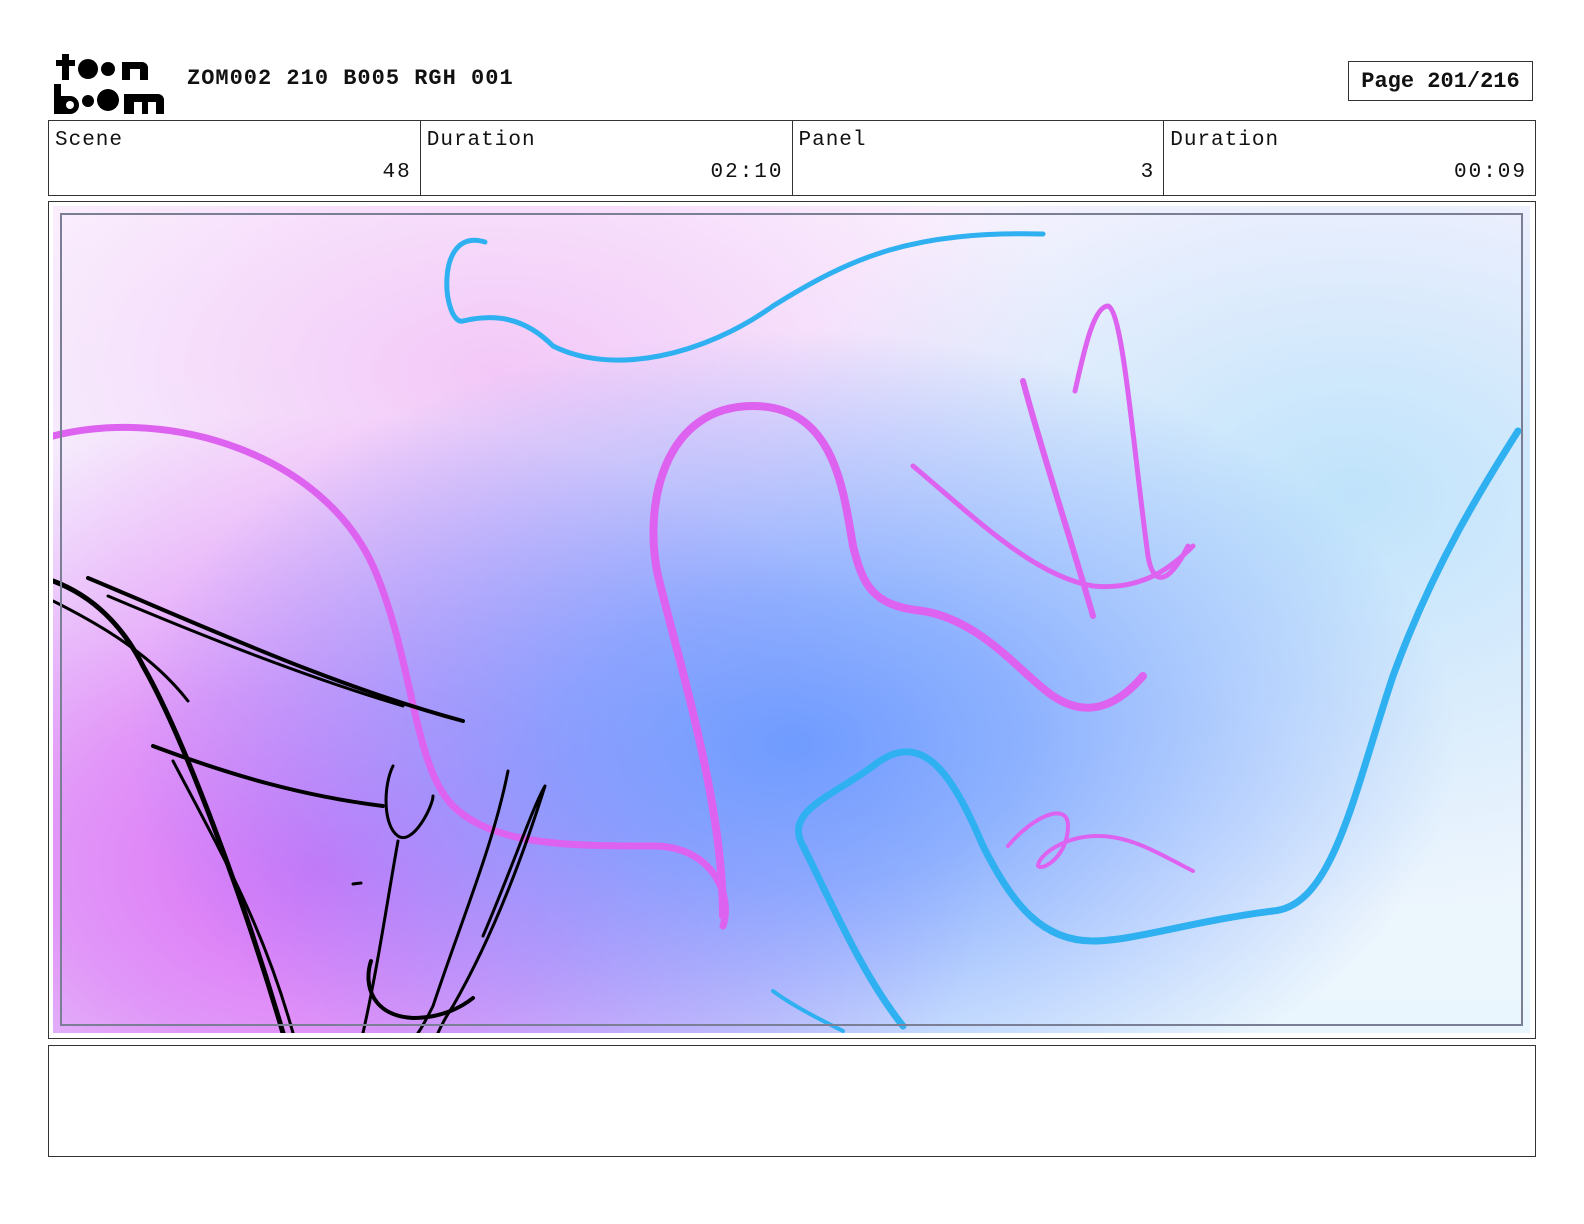 This screenshot has width=1584, height=1224. I want to click on pink-stroke-loop, so click(1100, 842).